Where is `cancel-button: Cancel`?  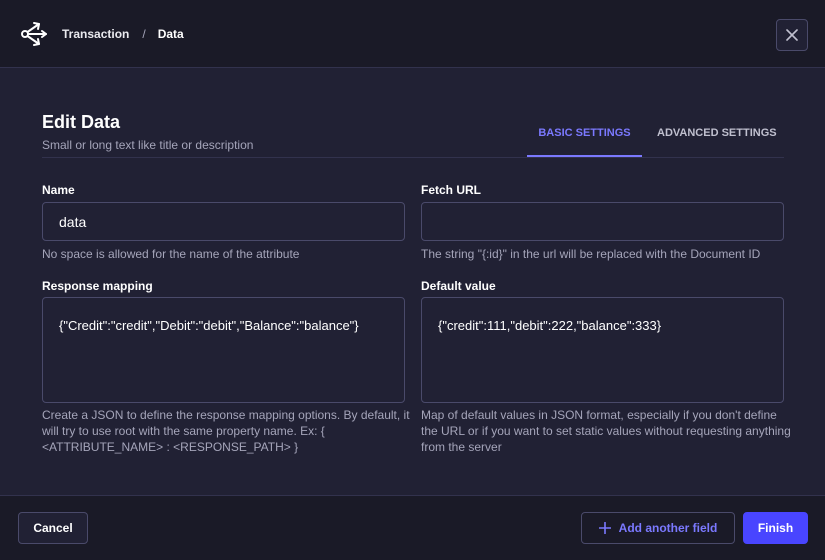 cancel-button: Cancel is located at coordinates (53, 528).